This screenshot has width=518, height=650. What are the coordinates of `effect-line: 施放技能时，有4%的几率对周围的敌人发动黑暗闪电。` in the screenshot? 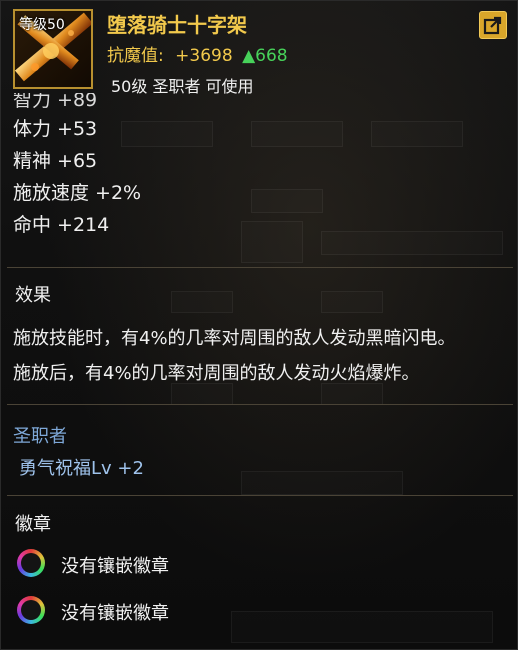 It's located at (234, 338).